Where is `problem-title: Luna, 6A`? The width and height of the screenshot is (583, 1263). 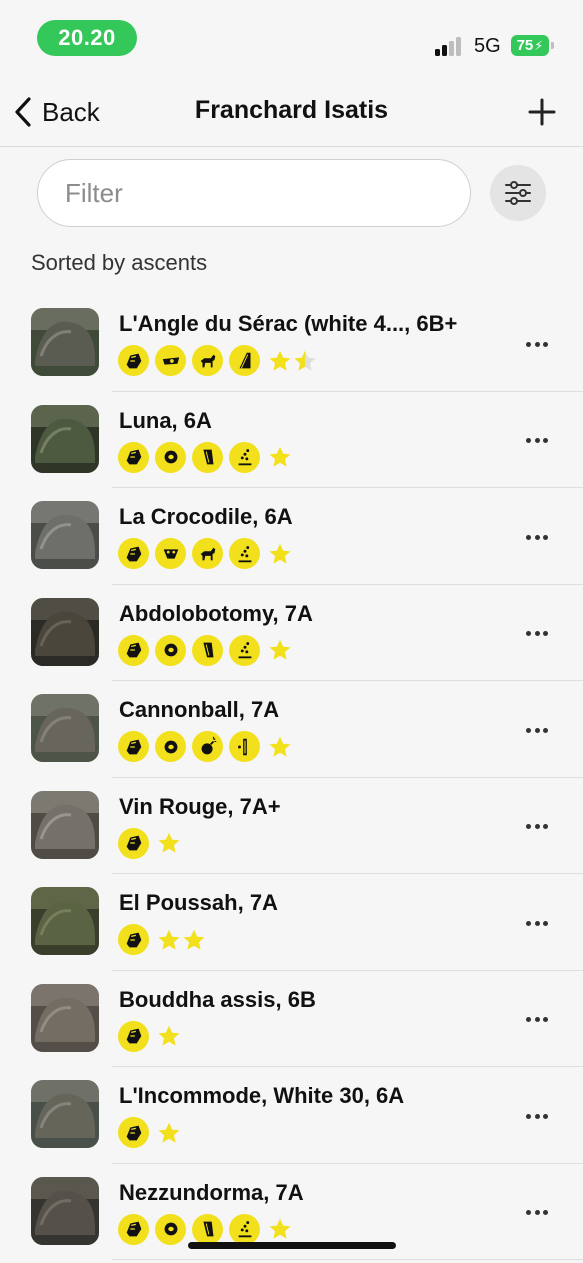 problem-title: Luna, 6A is located at coordinates (165, 420).